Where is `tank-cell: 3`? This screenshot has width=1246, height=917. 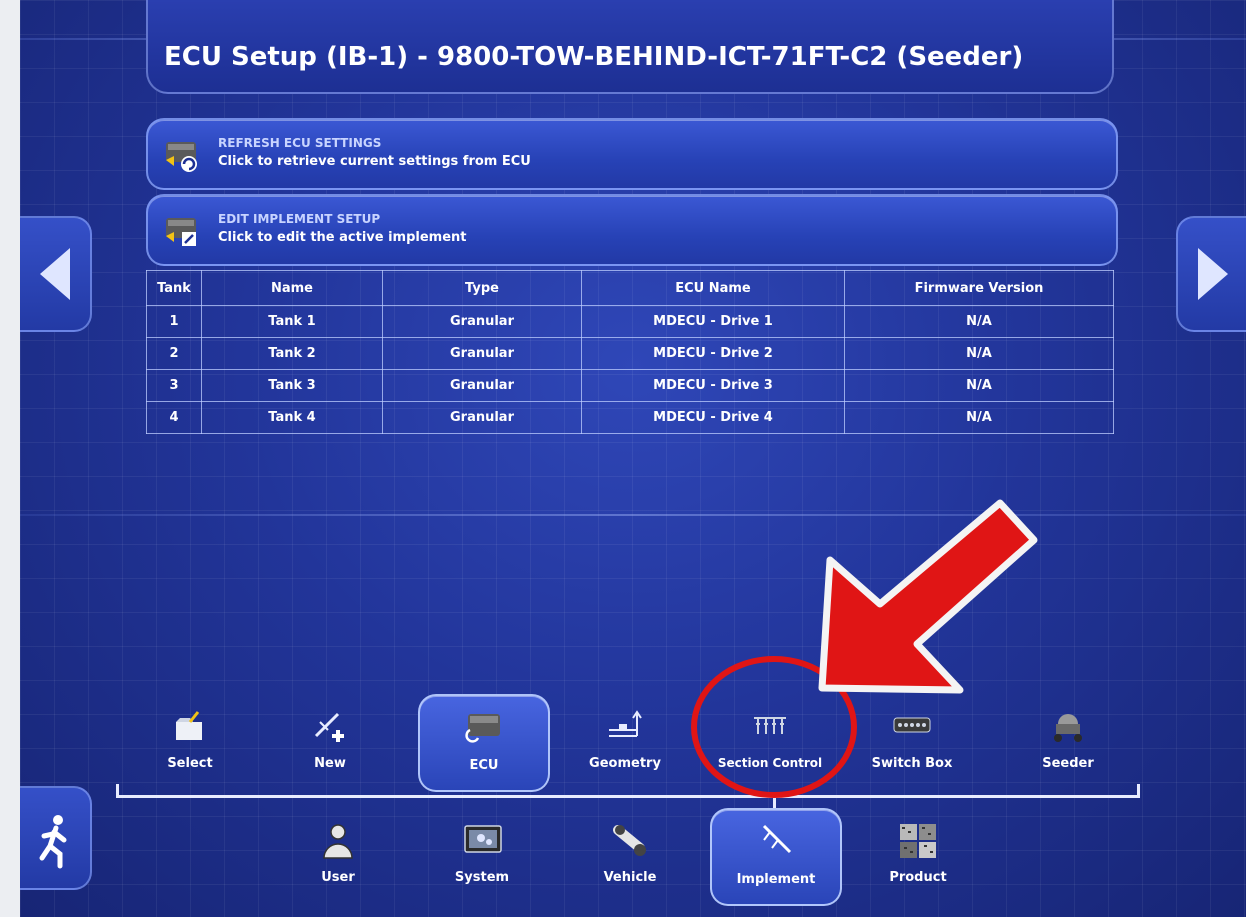 tank-cell: 3 is located at coordinates (174, 385).